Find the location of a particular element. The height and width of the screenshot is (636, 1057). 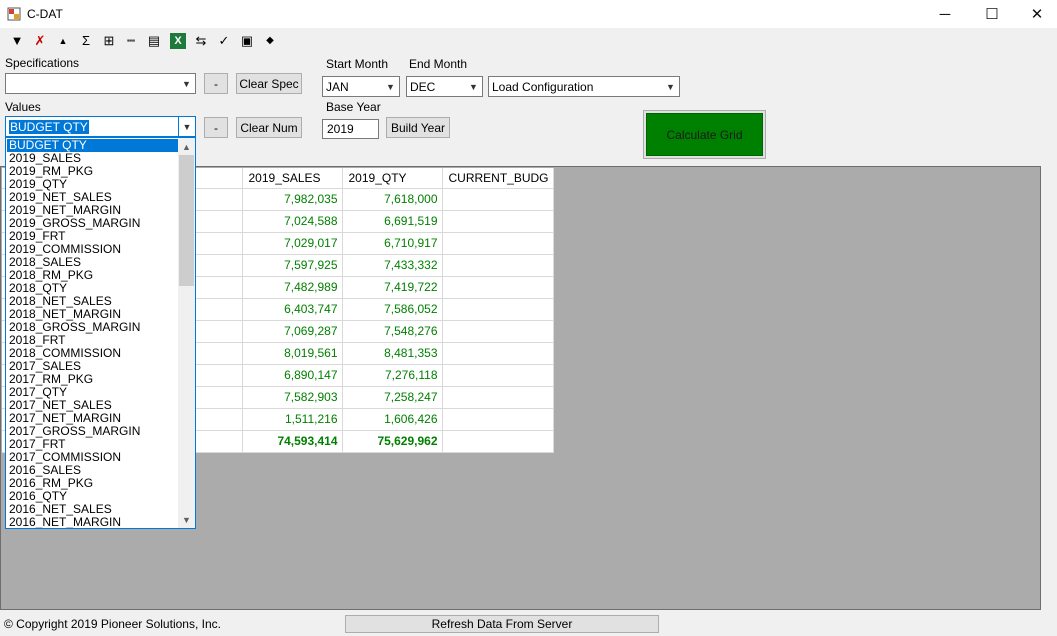

clear-spec-button: Clear Spec is located at coordinates (269, 83).